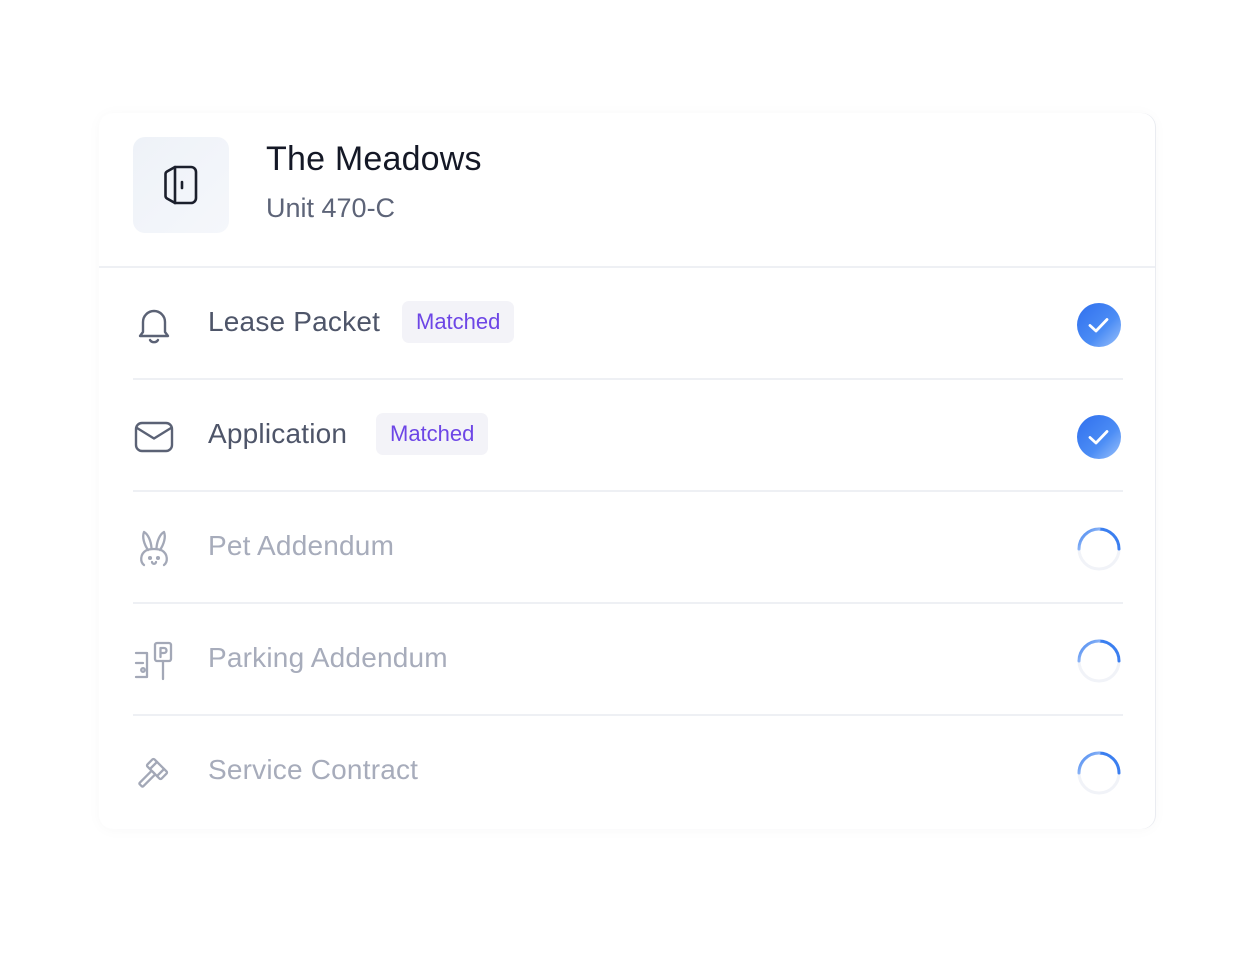 This screenshot has height=960, width=1260. Describe the element at coordinates (328, 657) in the screenshot. I see `document-label: Parking Addendum` at that location.